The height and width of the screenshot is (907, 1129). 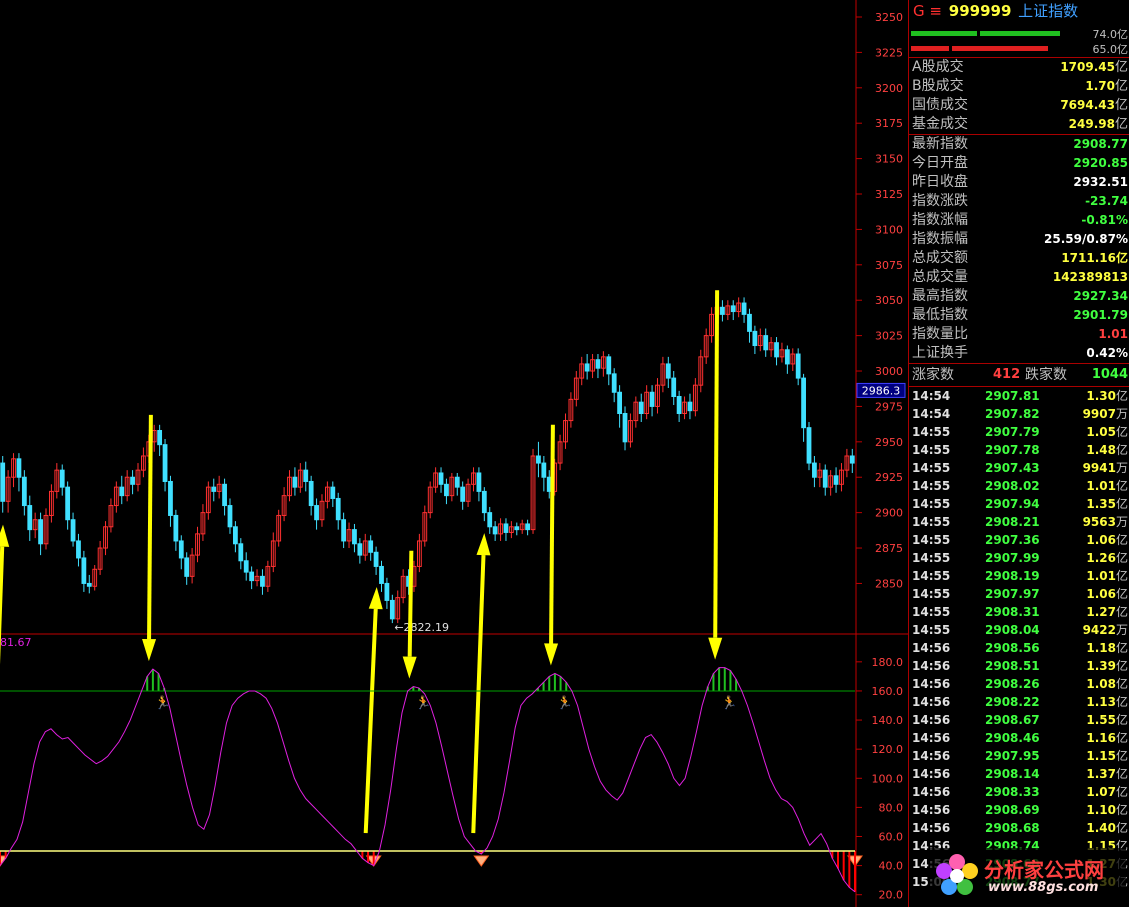 I want to click on quote-row: 最高指数 2927.34, so click(x=1019, y=296).